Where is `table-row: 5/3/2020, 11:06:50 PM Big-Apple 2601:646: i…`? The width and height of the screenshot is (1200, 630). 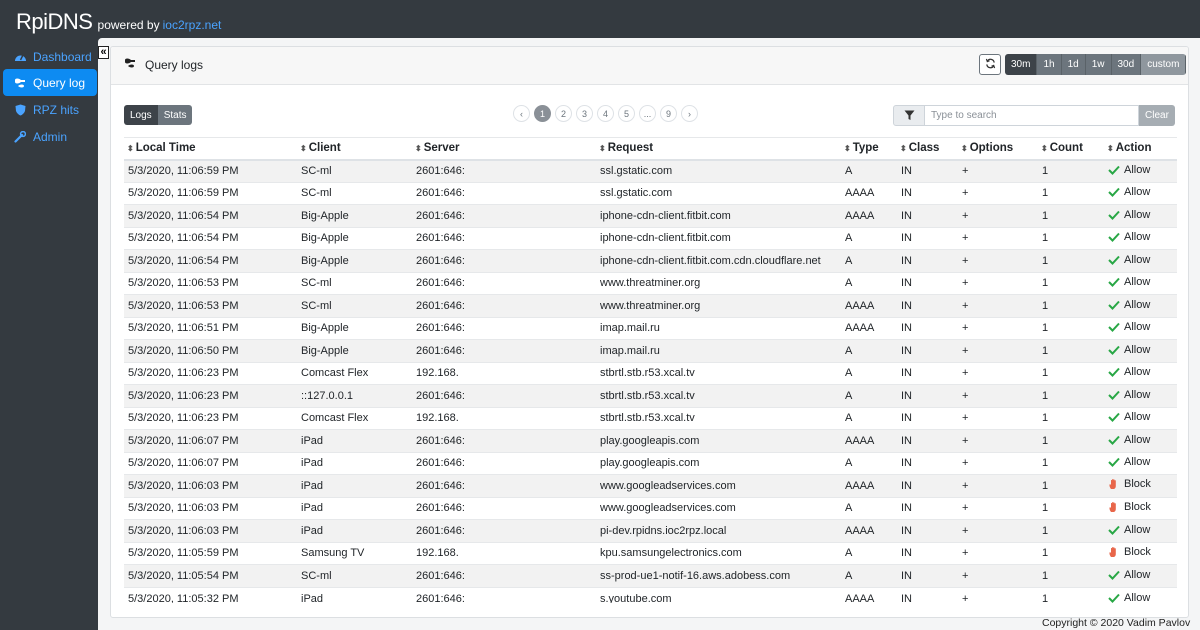
table-row: 5/3/2020, 11:06:50 PM Big-Apple 2601:646: i… is located at coordinates (650, 350).